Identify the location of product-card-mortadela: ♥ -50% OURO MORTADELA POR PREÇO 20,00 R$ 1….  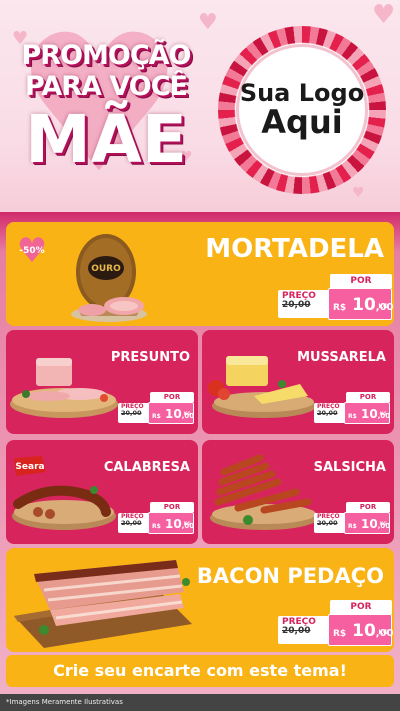
(200, 274).